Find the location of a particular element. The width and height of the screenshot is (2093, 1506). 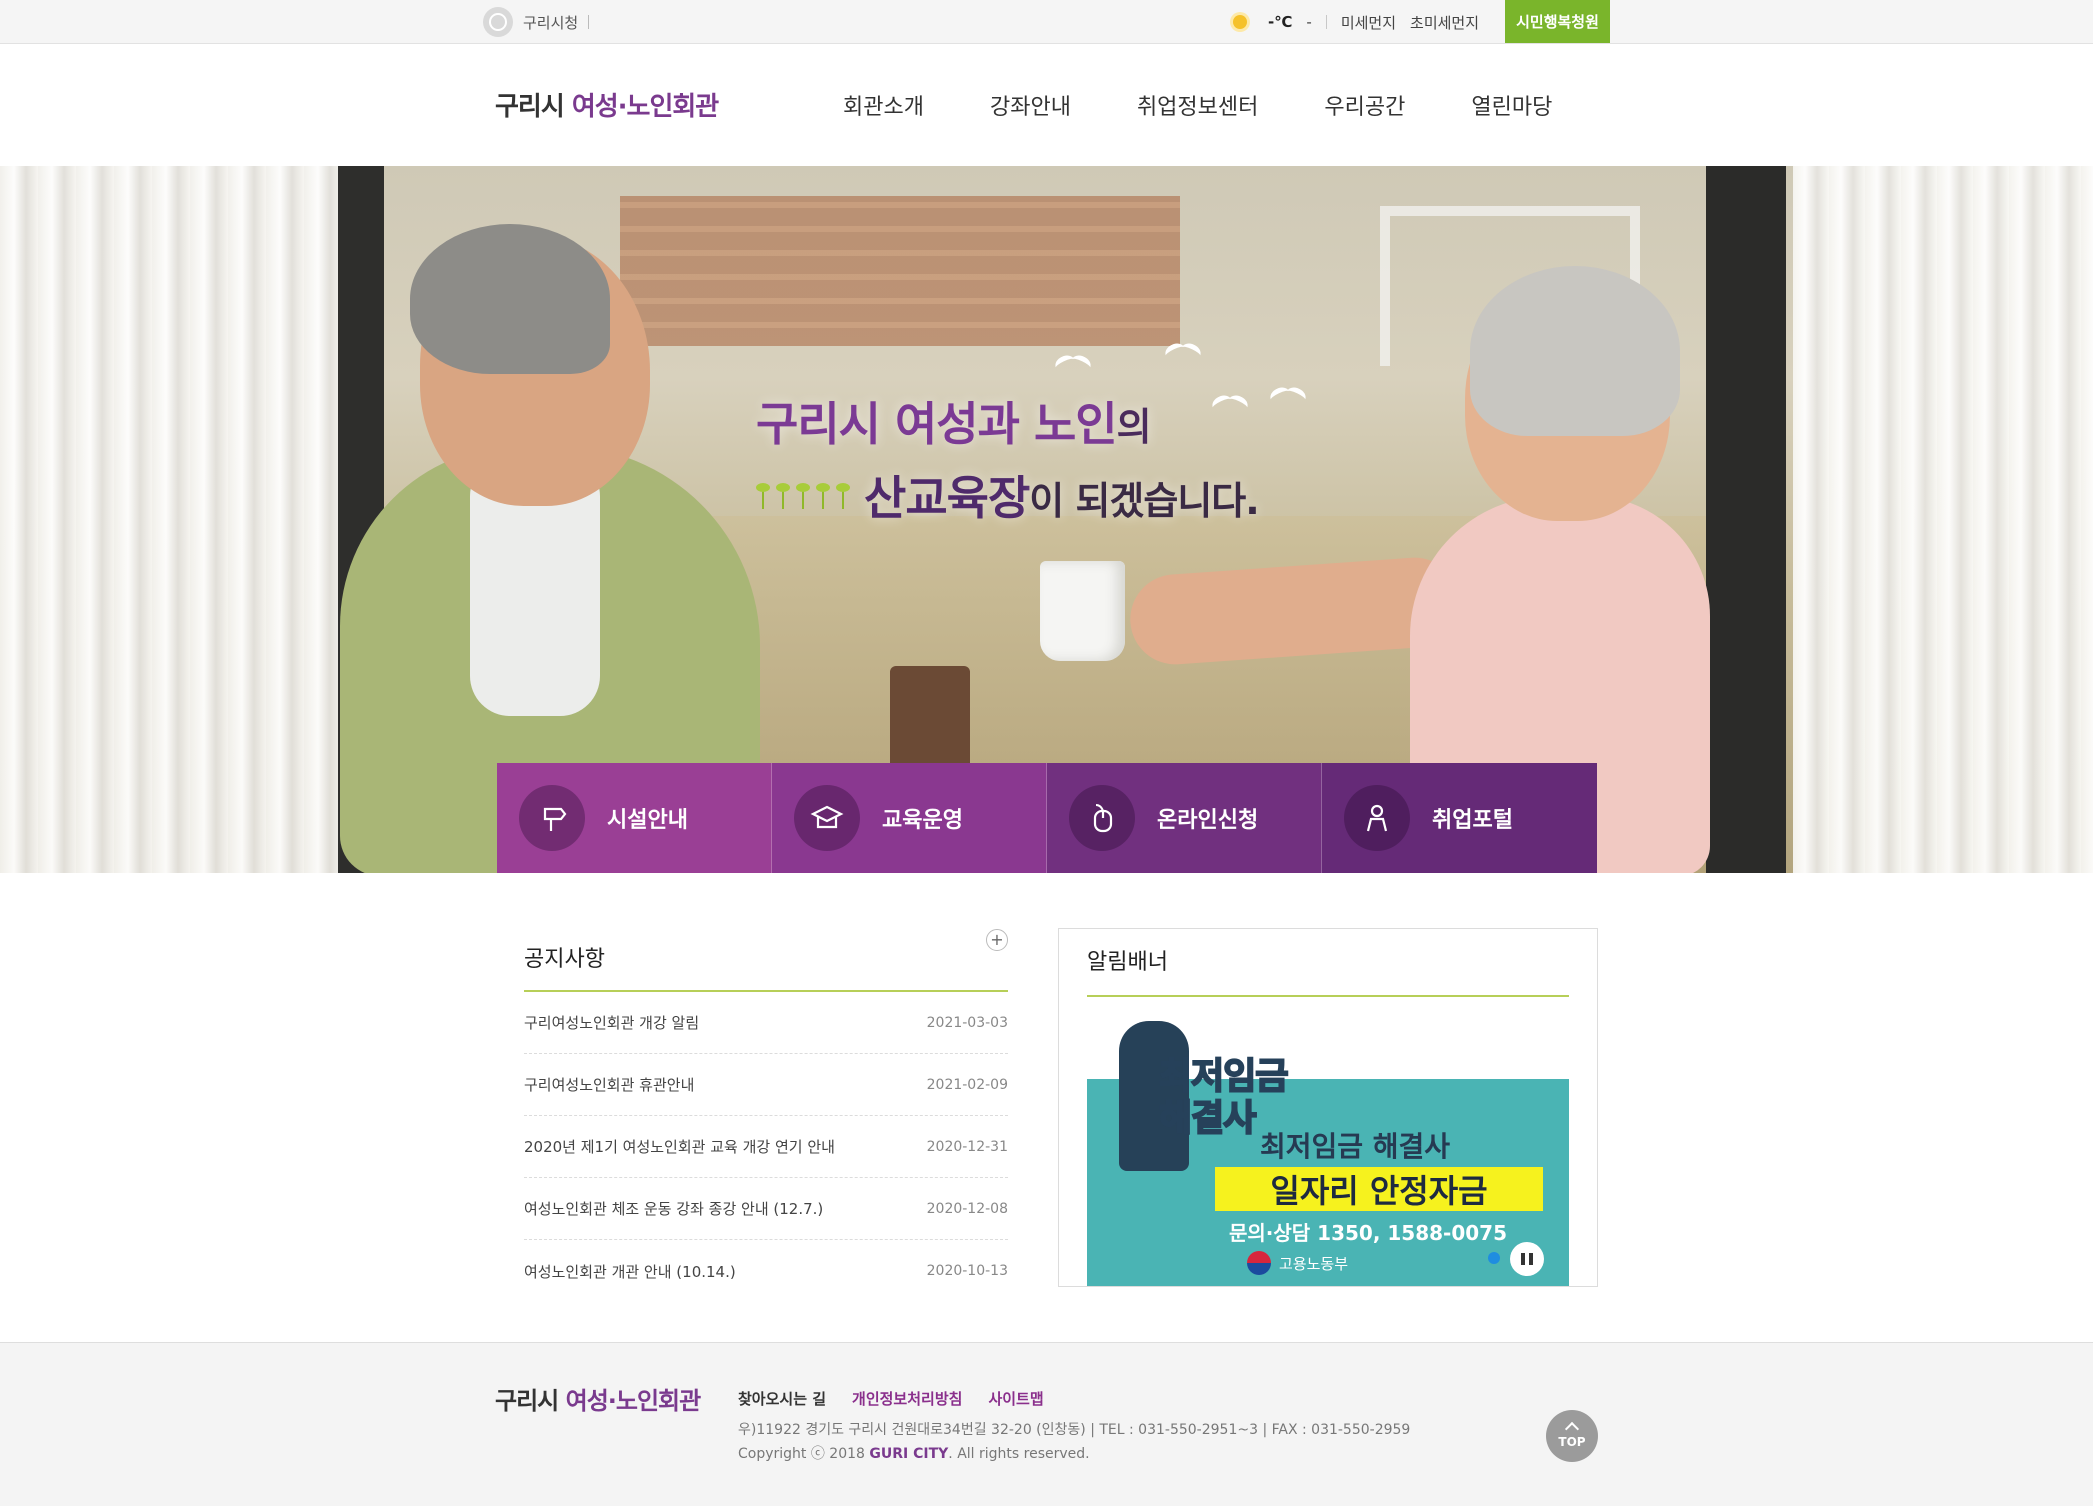

nav-item-jobs: 취업정보센터 is located at coordinates (1197, 105).